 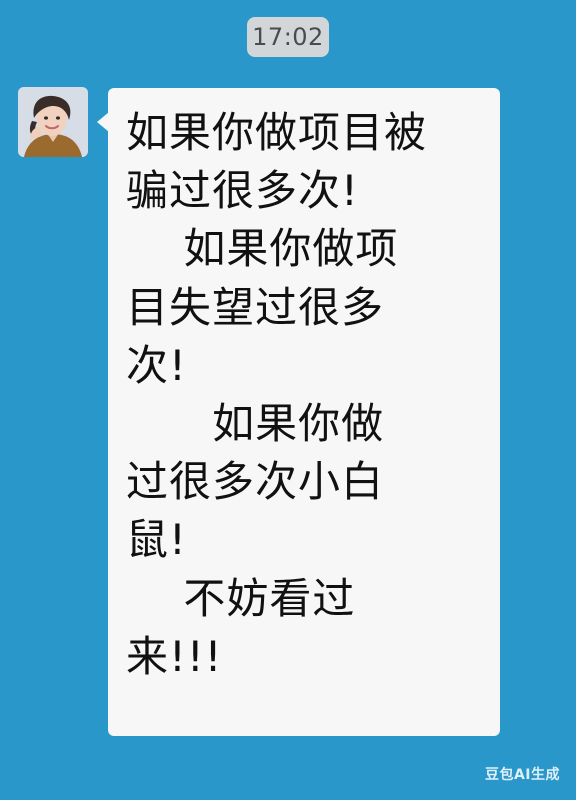 I want to click on message-timestamp: 17:02, so click(x=288, y=37).